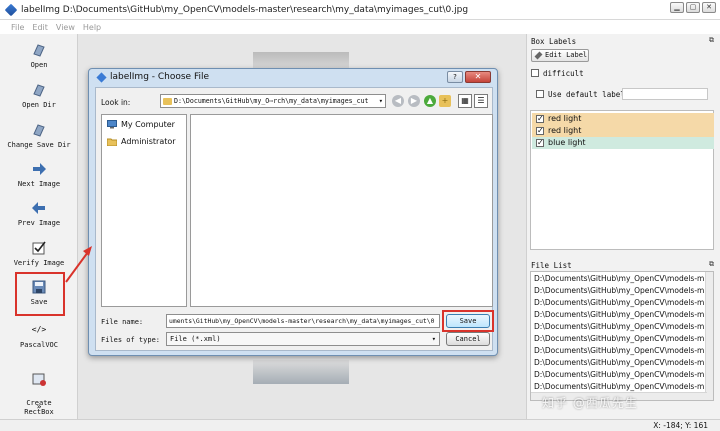  Describe the element at coordinates (39, 345) in the screenshot. I see `format-label: PascalVOC` at that location.